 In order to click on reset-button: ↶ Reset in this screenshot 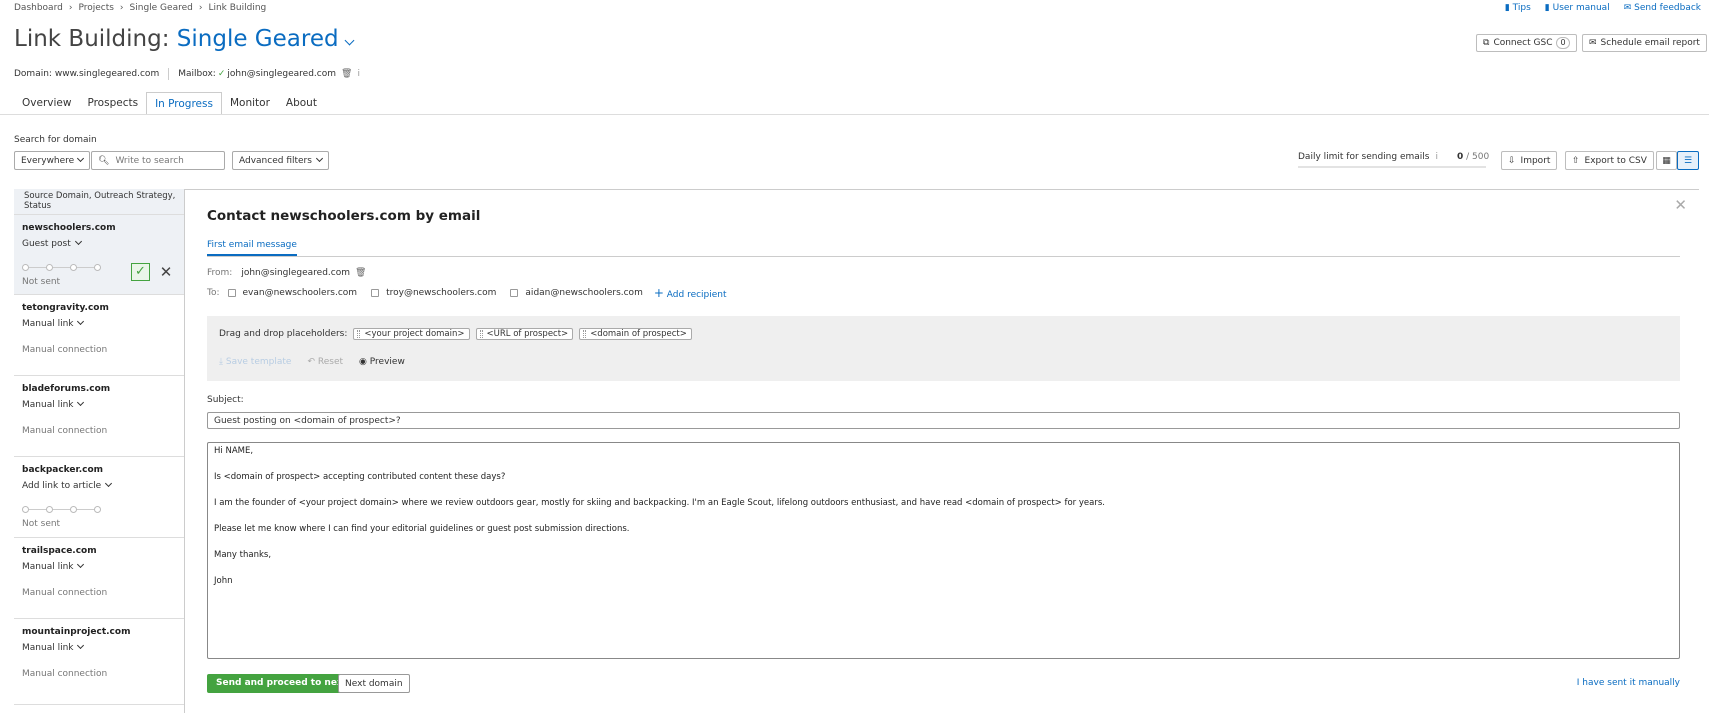, I will do `click(325, 362)`.